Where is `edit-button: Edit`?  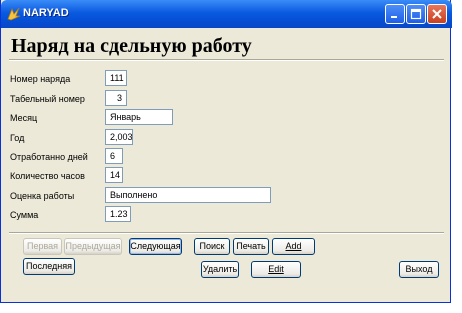 edit-button: Edit is located at coordinates (276, 269).